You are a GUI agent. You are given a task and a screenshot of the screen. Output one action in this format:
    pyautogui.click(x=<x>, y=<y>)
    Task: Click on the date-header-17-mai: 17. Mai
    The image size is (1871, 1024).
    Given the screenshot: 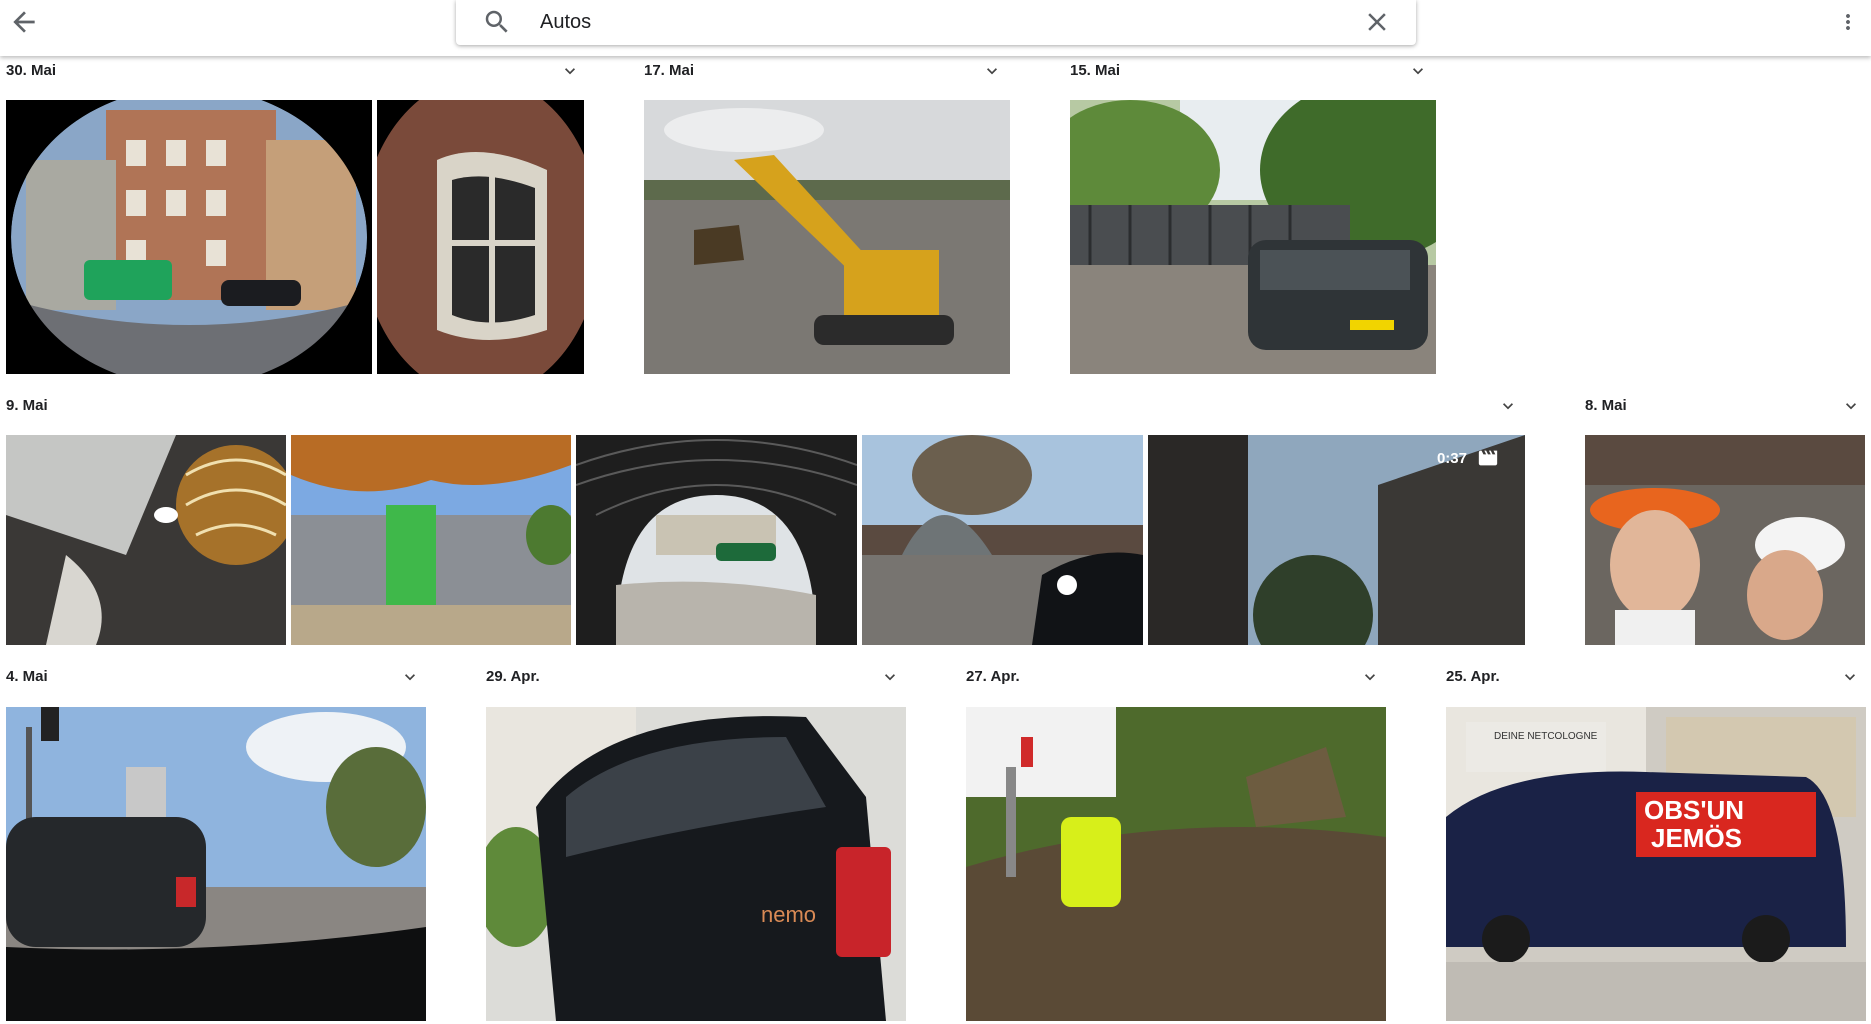 What is the action you would take?
    pyautogui.click(x=823, y=71)
    